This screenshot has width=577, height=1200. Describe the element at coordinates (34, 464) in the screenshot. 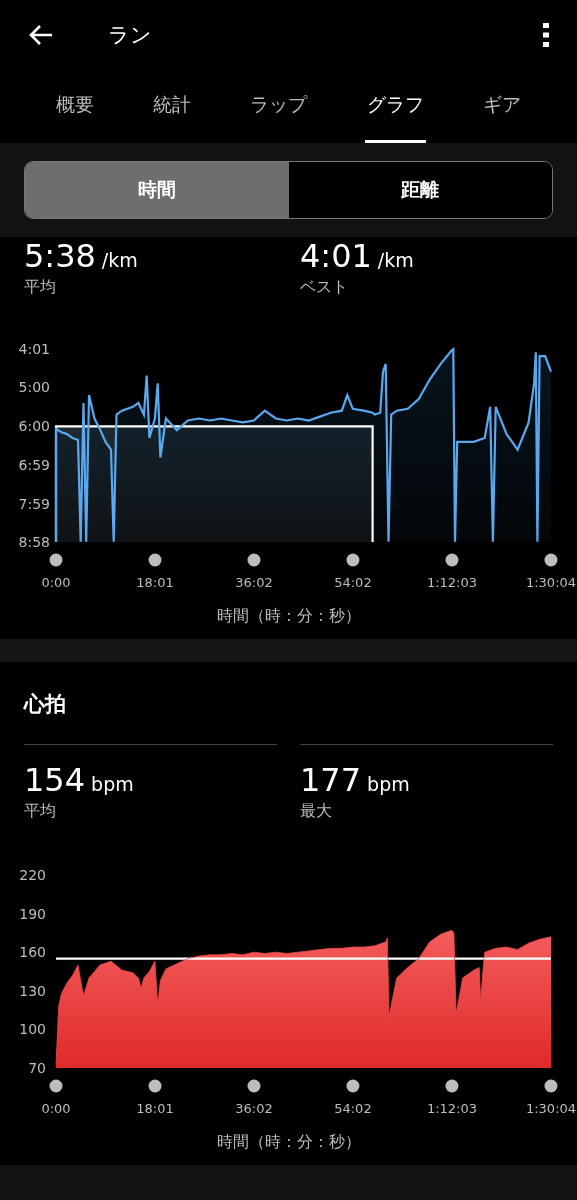

I see `axis-tick-label: 6:59` at that location.